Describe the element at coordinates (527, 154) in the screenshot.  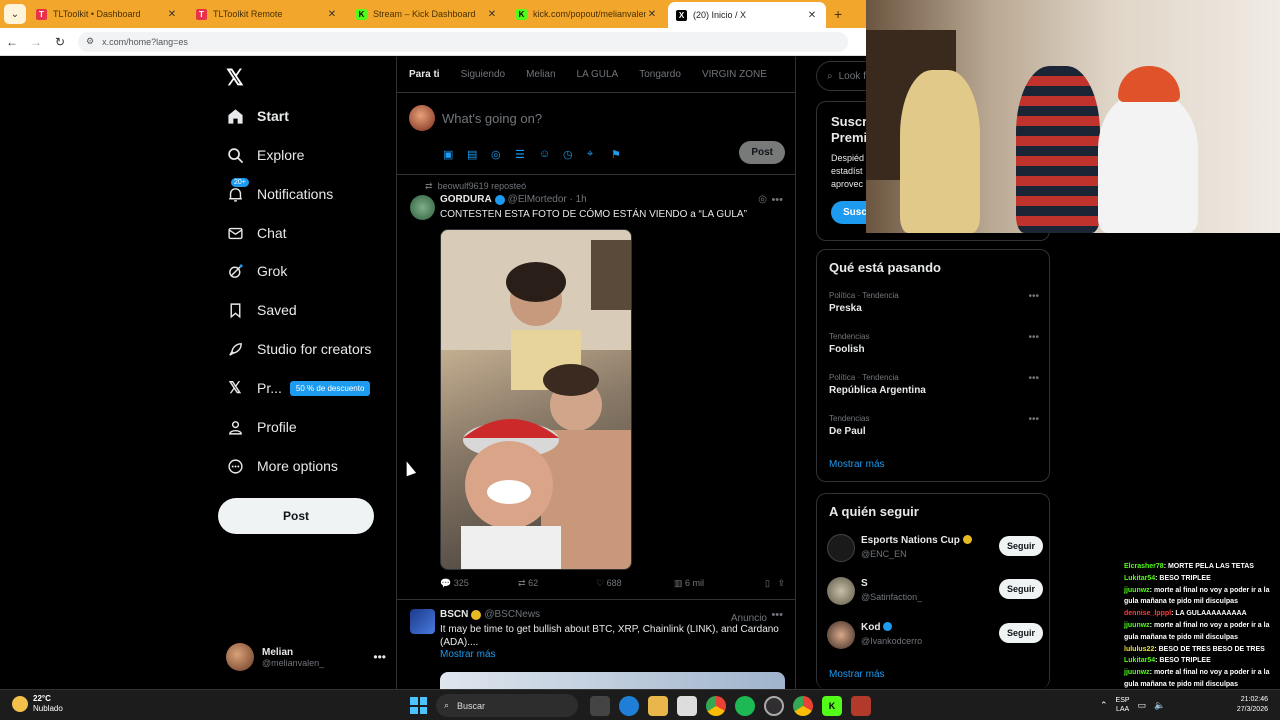
I see `poll-icon: ☰` at that location.